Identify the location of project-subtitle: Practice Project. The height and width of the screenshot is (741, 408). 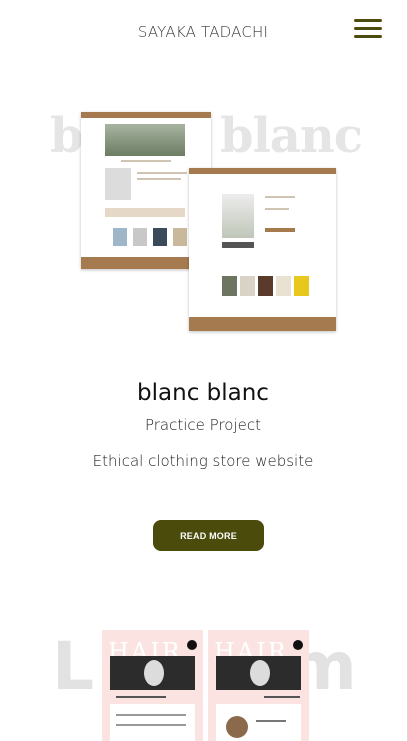
(202, 425).